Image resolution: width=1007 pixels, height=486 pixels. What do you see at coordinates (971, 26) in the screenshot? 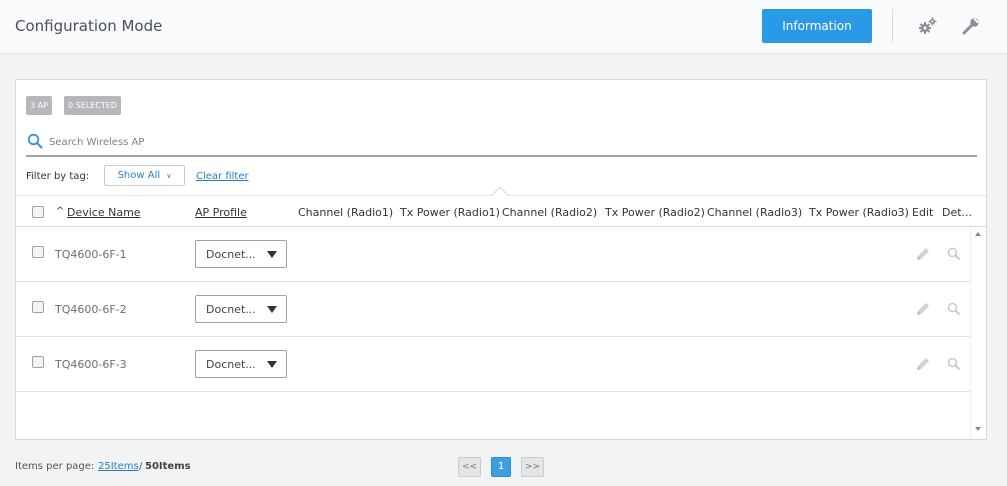
I see `wrench-icon` at bounding box center [971, 26].